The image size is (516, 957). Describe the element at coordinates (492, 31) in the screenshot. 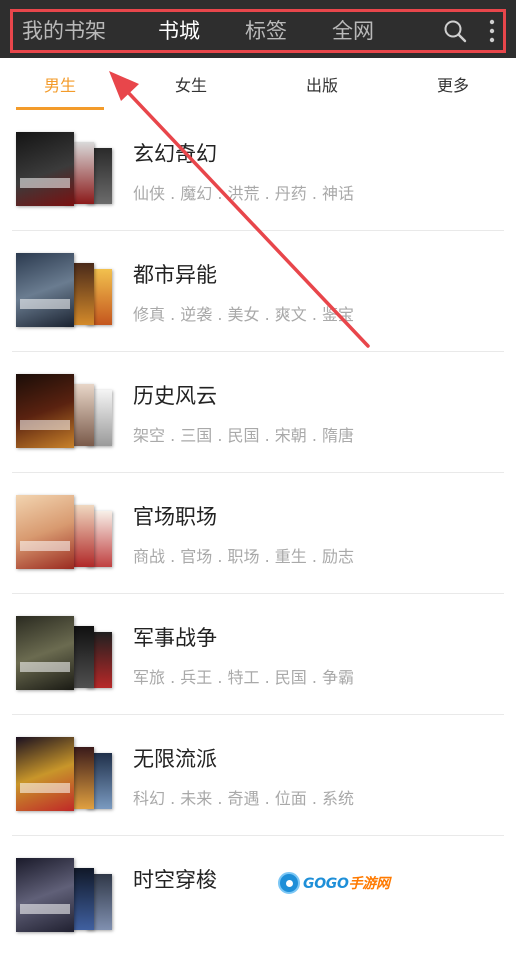

I see `more-vertical-icon` at that location.